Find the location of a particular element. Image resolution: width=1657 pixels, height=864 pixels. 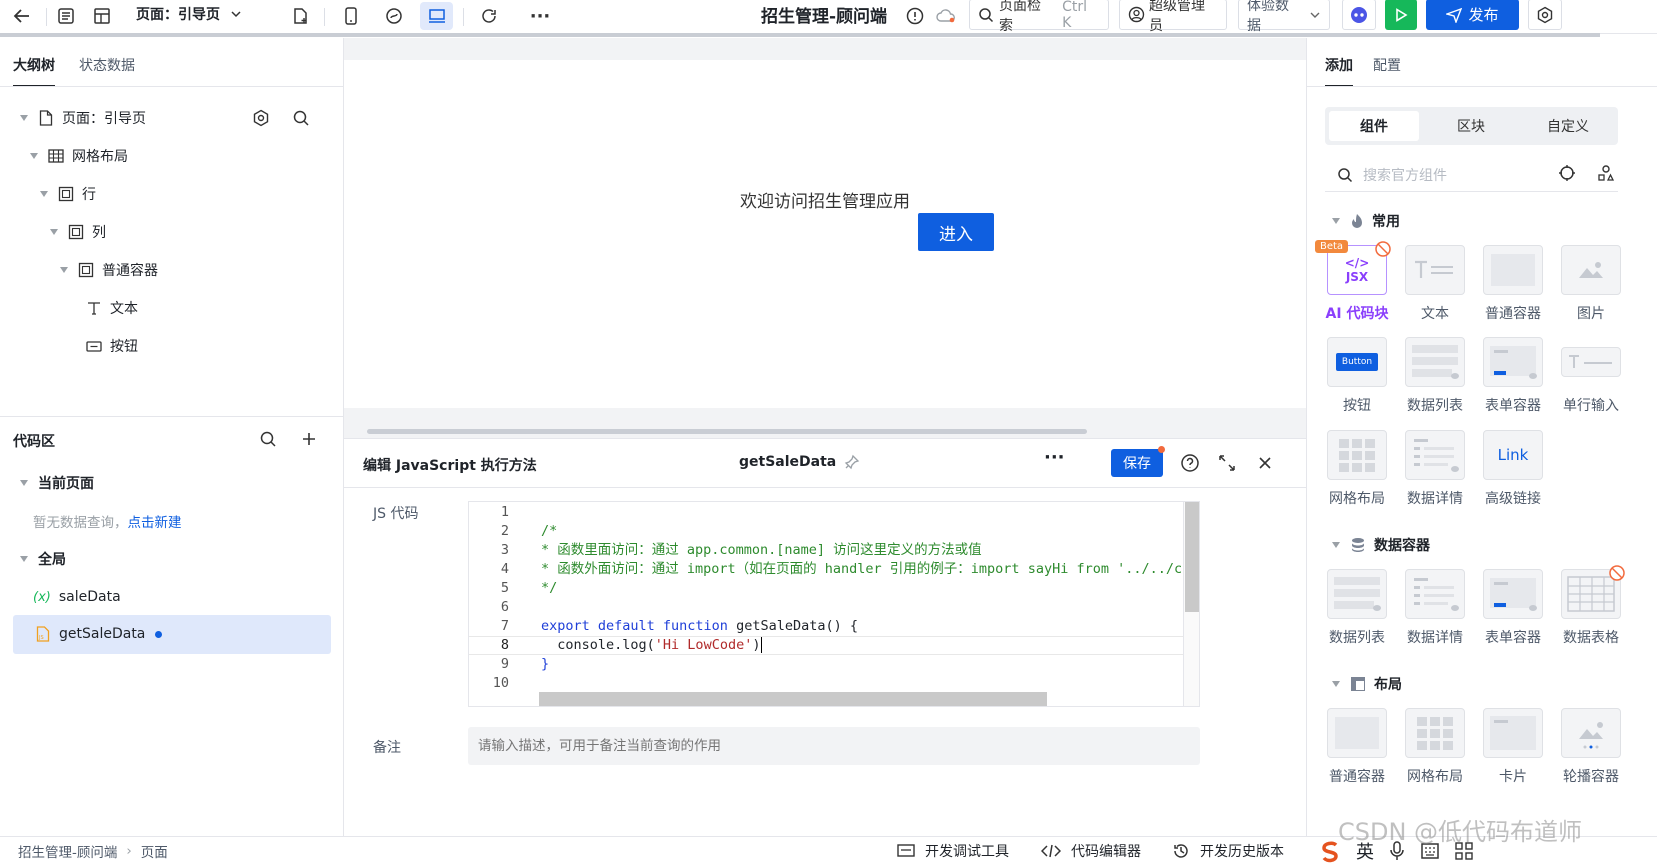

locate-icon is located at coordinates (1567, 173).